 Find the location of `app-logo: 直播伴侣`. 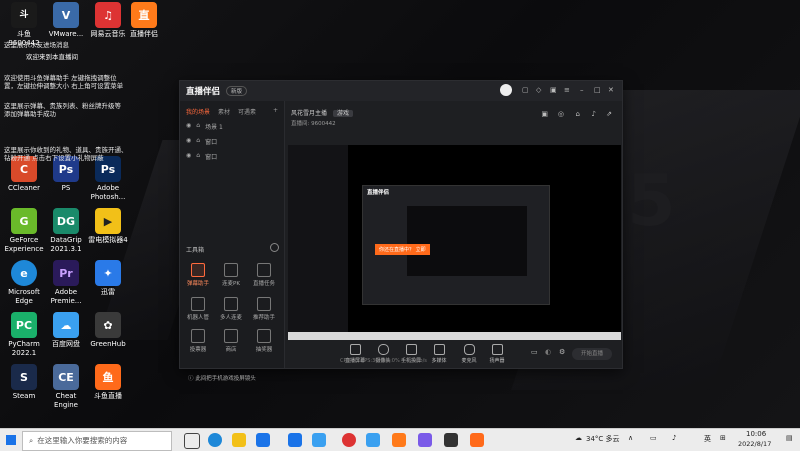

app-logo: 直播伴侣 is located at coordinates (203, 92).